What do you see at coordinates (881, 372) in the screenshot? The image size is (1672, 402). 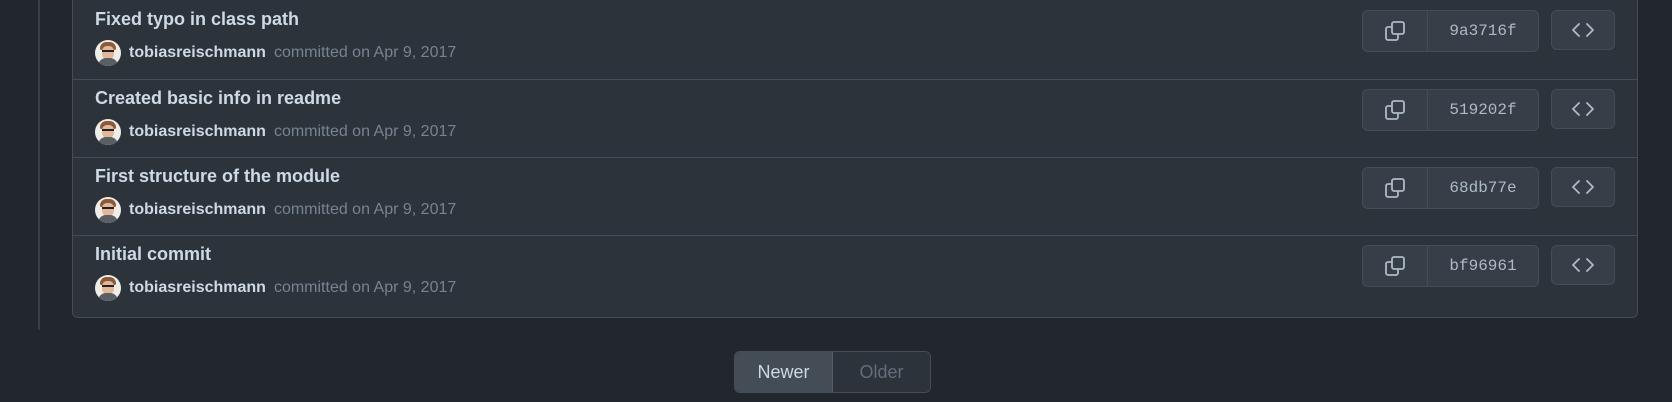 I see `older-button: Older` at bounding box center [881, 372].